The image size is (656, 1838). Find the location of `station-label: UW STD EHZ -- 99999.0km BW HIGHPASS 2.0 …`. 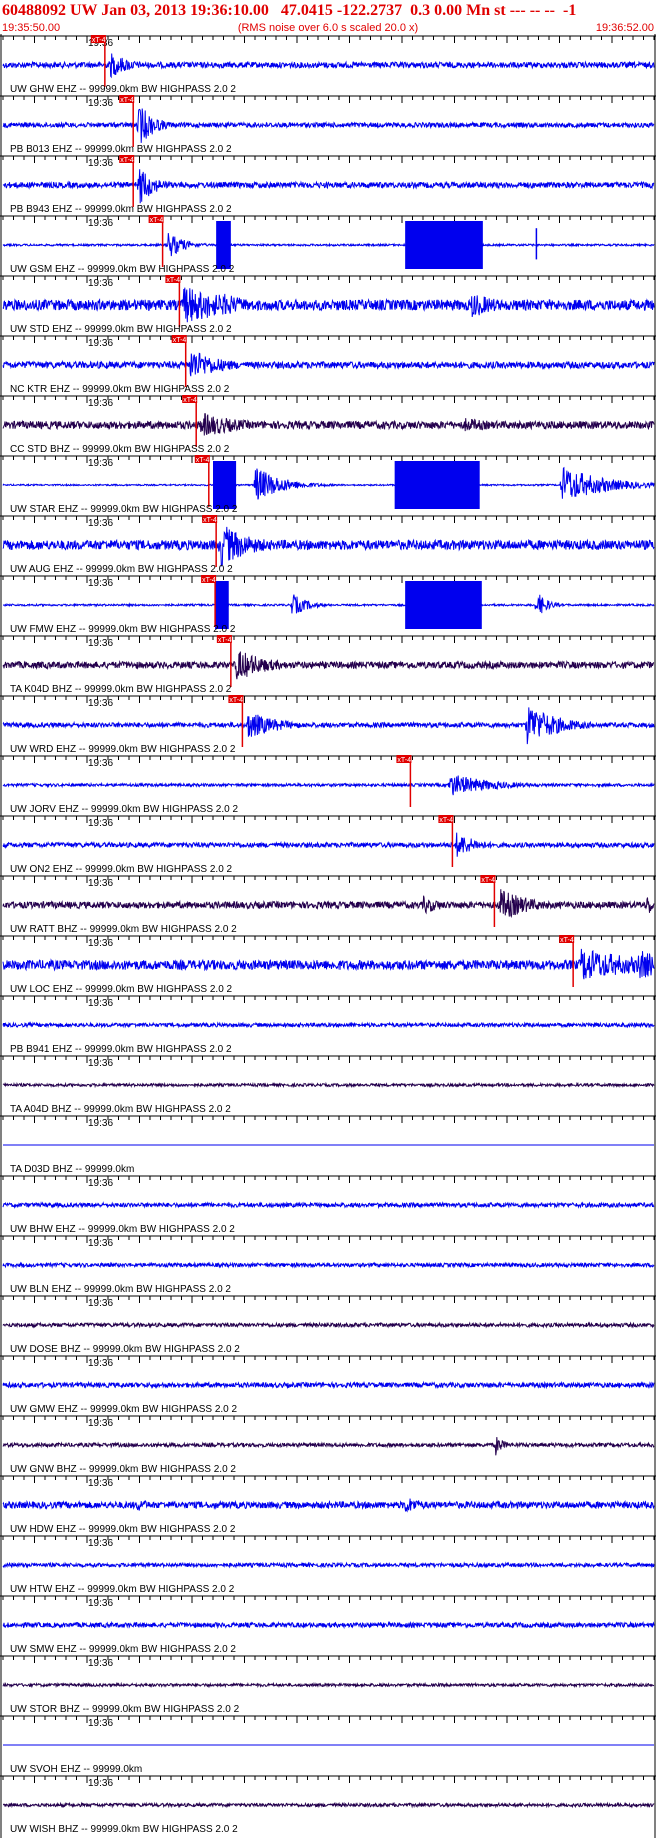

station-label: UW STD EHZ -- 99999.0km BW HIGHPASS 2.0 … is located at coordinates (121, 329).